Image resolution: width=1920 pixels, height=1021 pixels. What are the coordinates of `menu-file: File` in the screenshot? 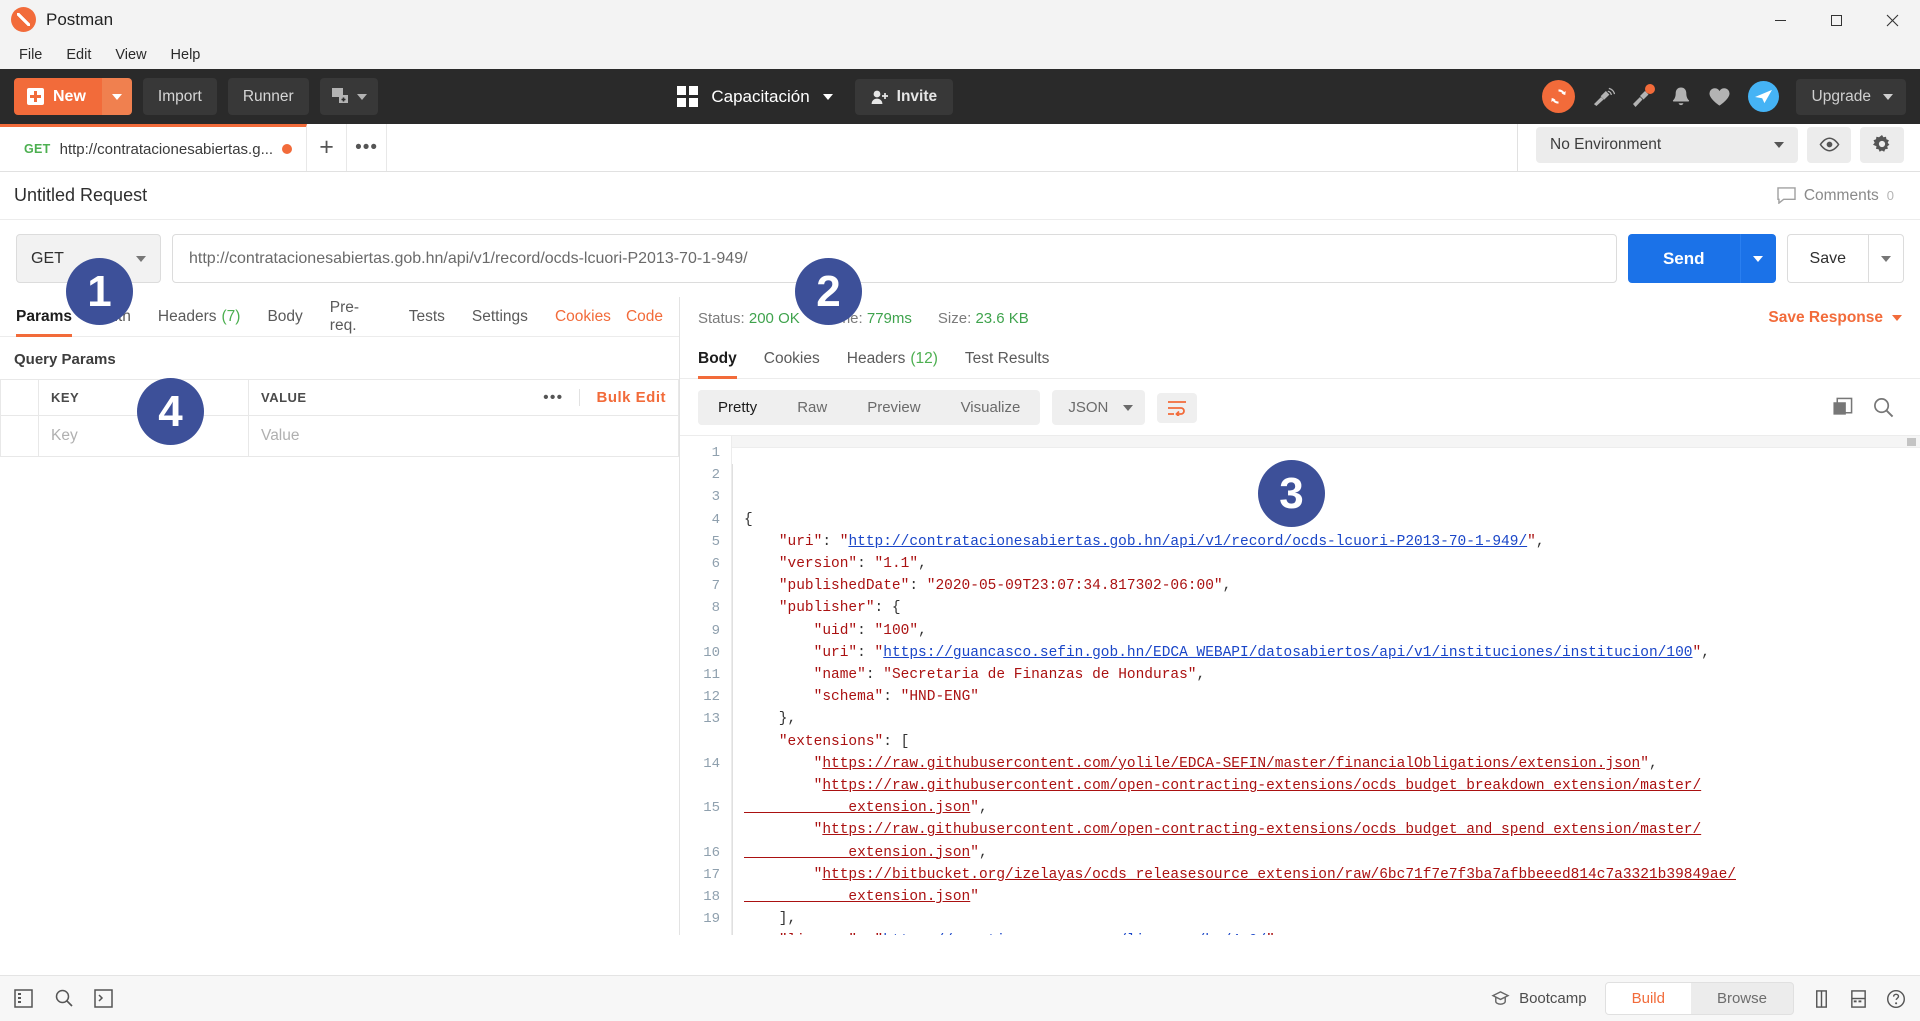 It's located at (30, 55).